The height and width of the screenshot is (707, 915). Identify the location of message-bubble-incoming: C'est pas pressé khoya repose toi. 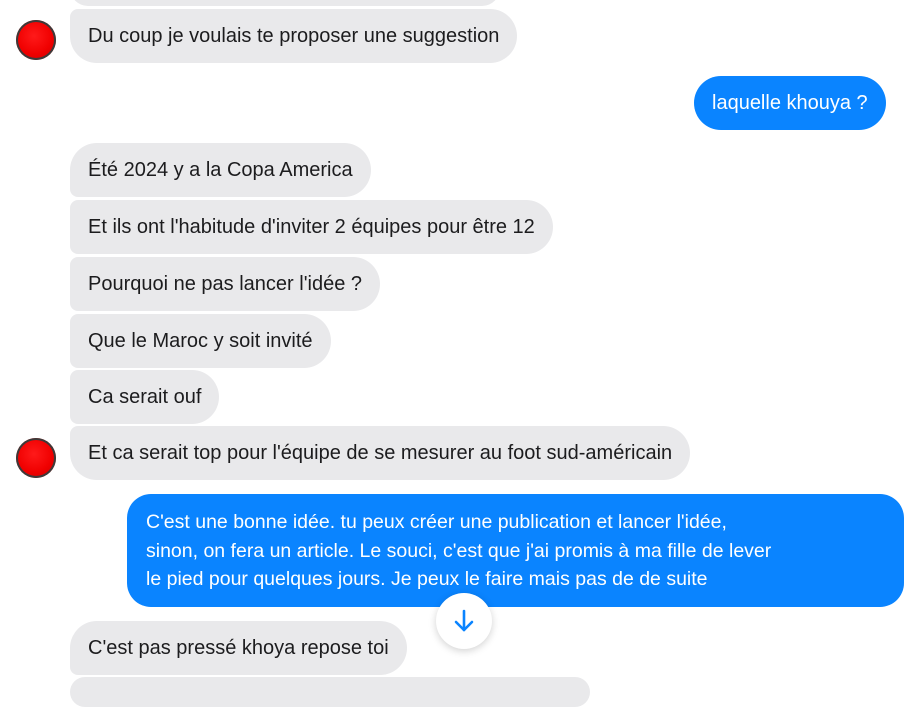
(238, 648).